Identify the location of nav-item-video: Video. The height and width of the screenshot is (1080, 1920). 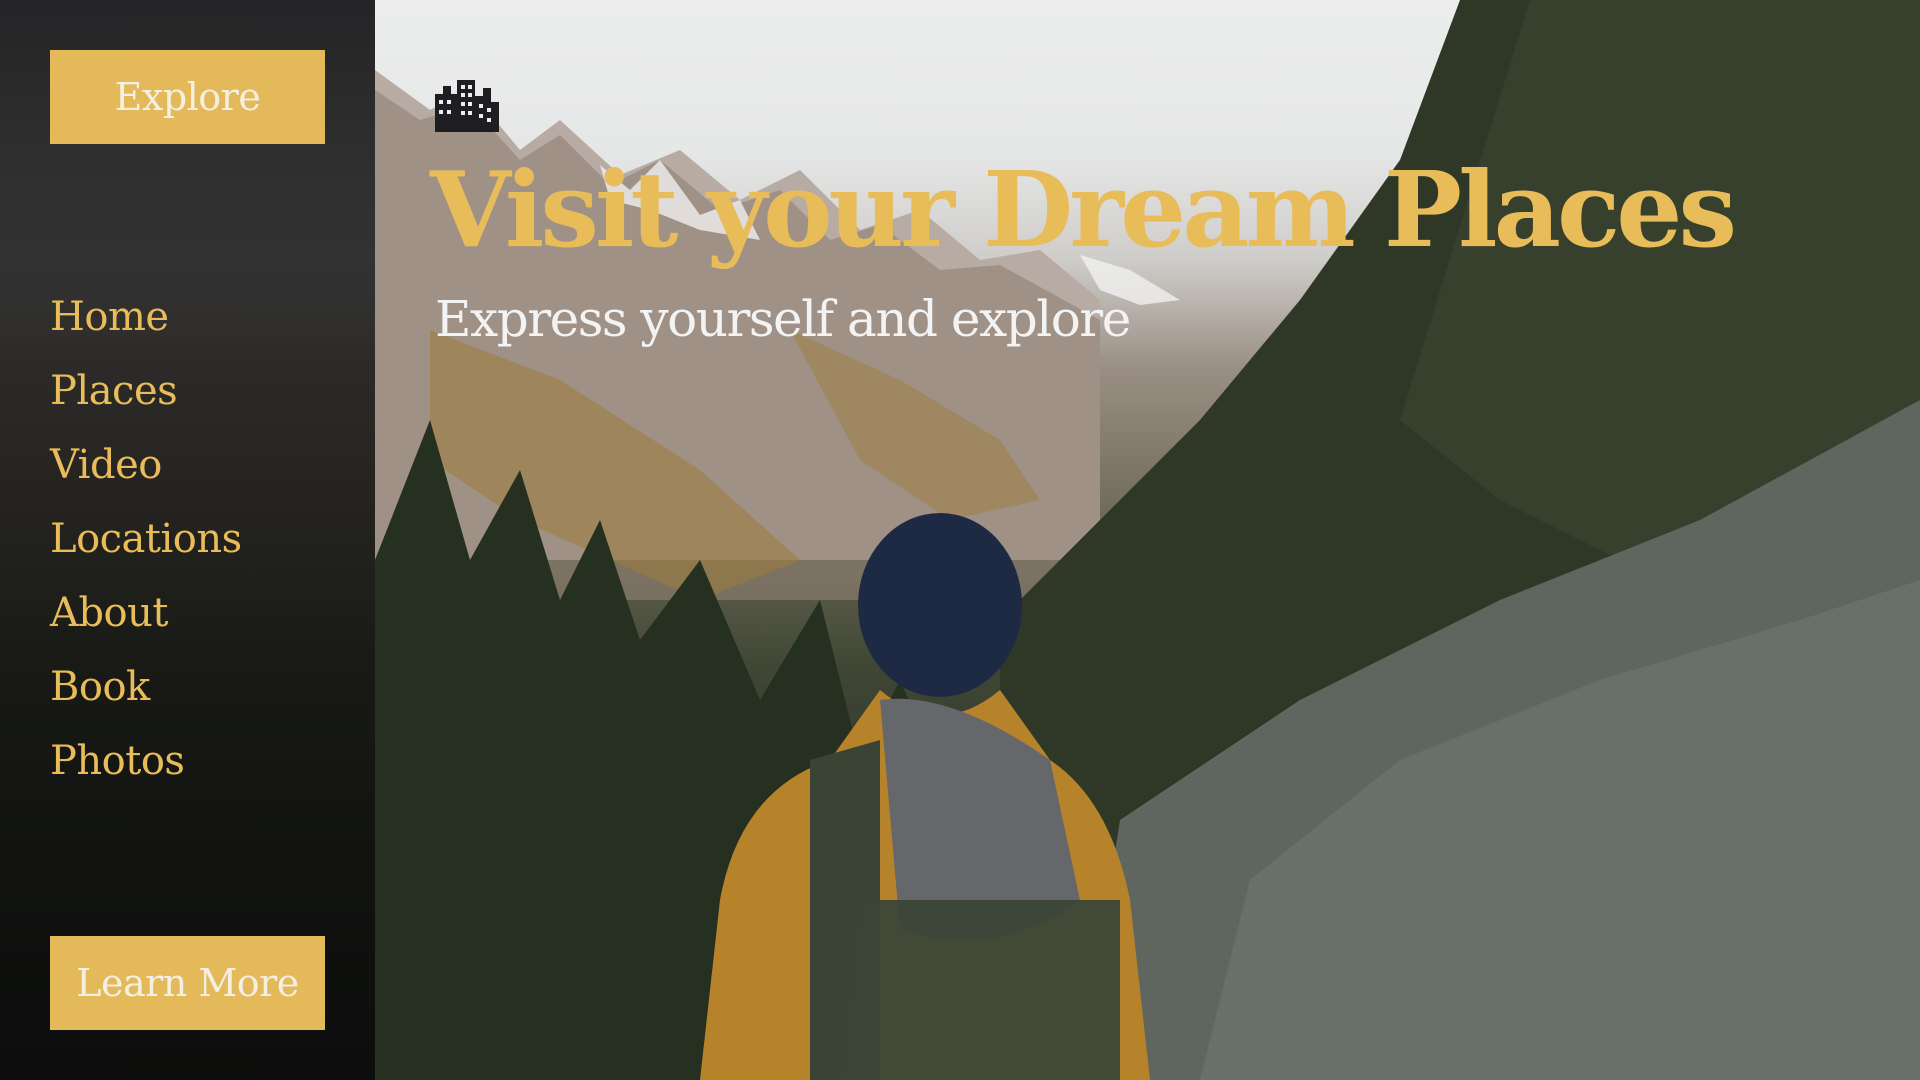
(146, 473).